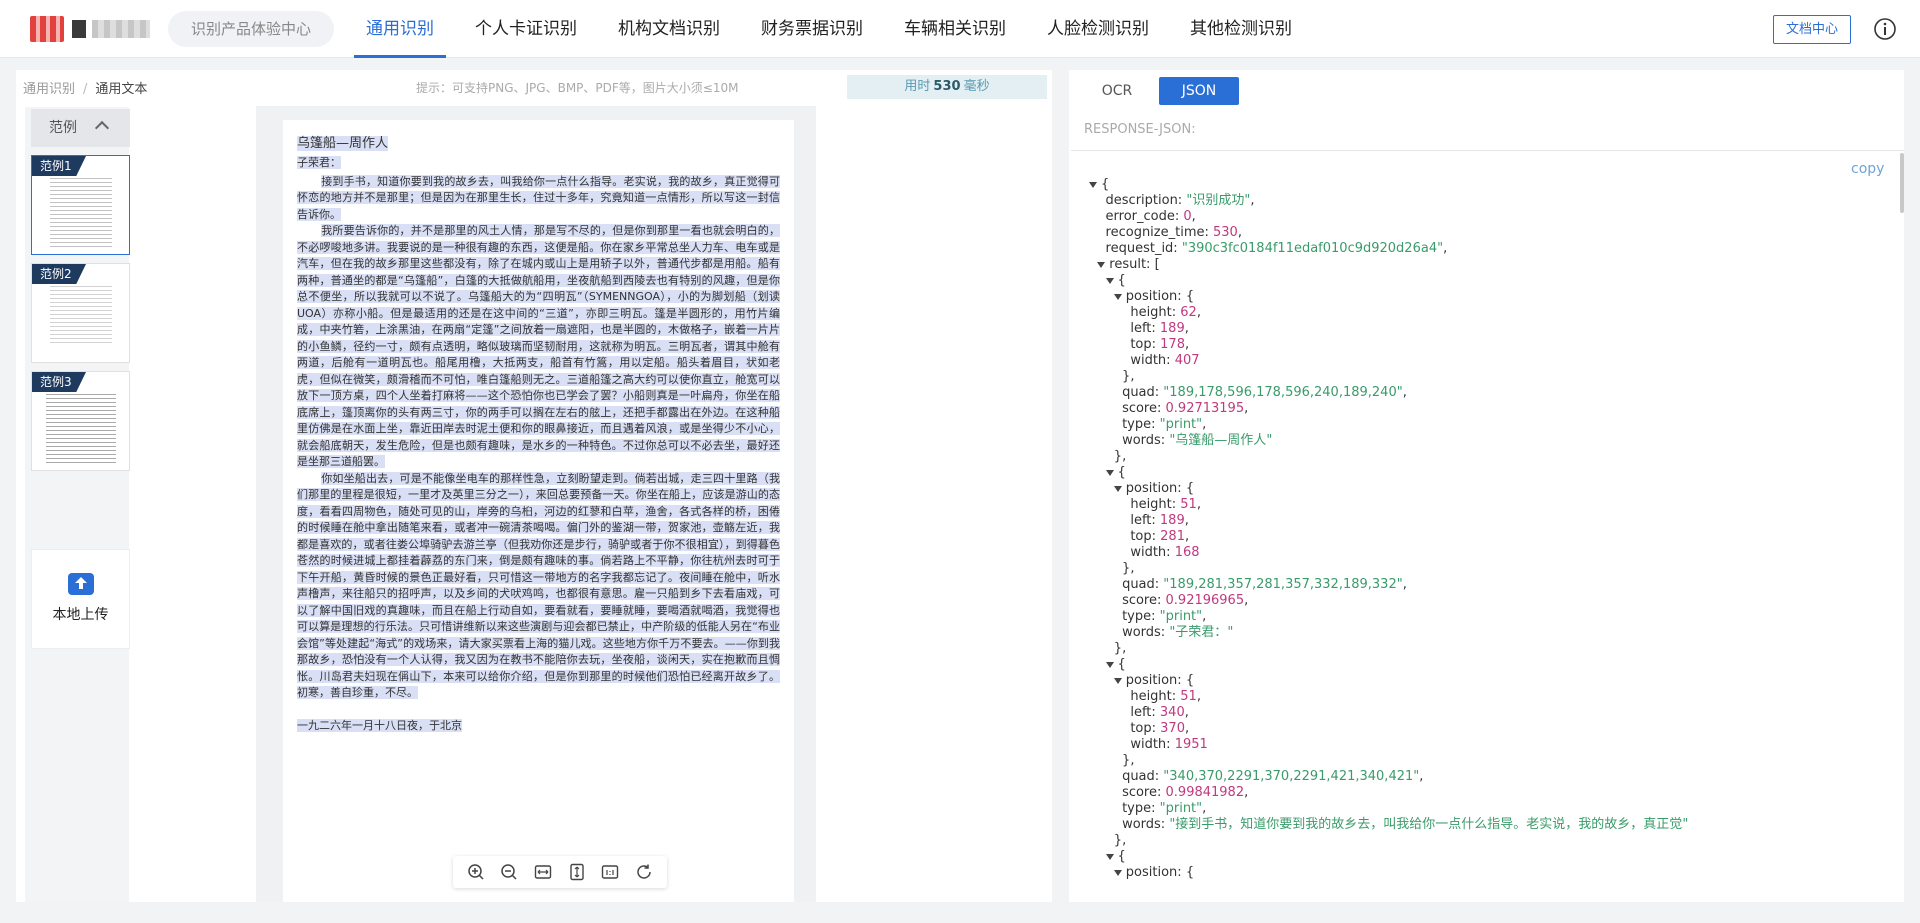  What do you see at coordinates (400, 29) in the screenshot?
I see `nav-general-ocr: 通用识别` at bounding box center [400, 29].